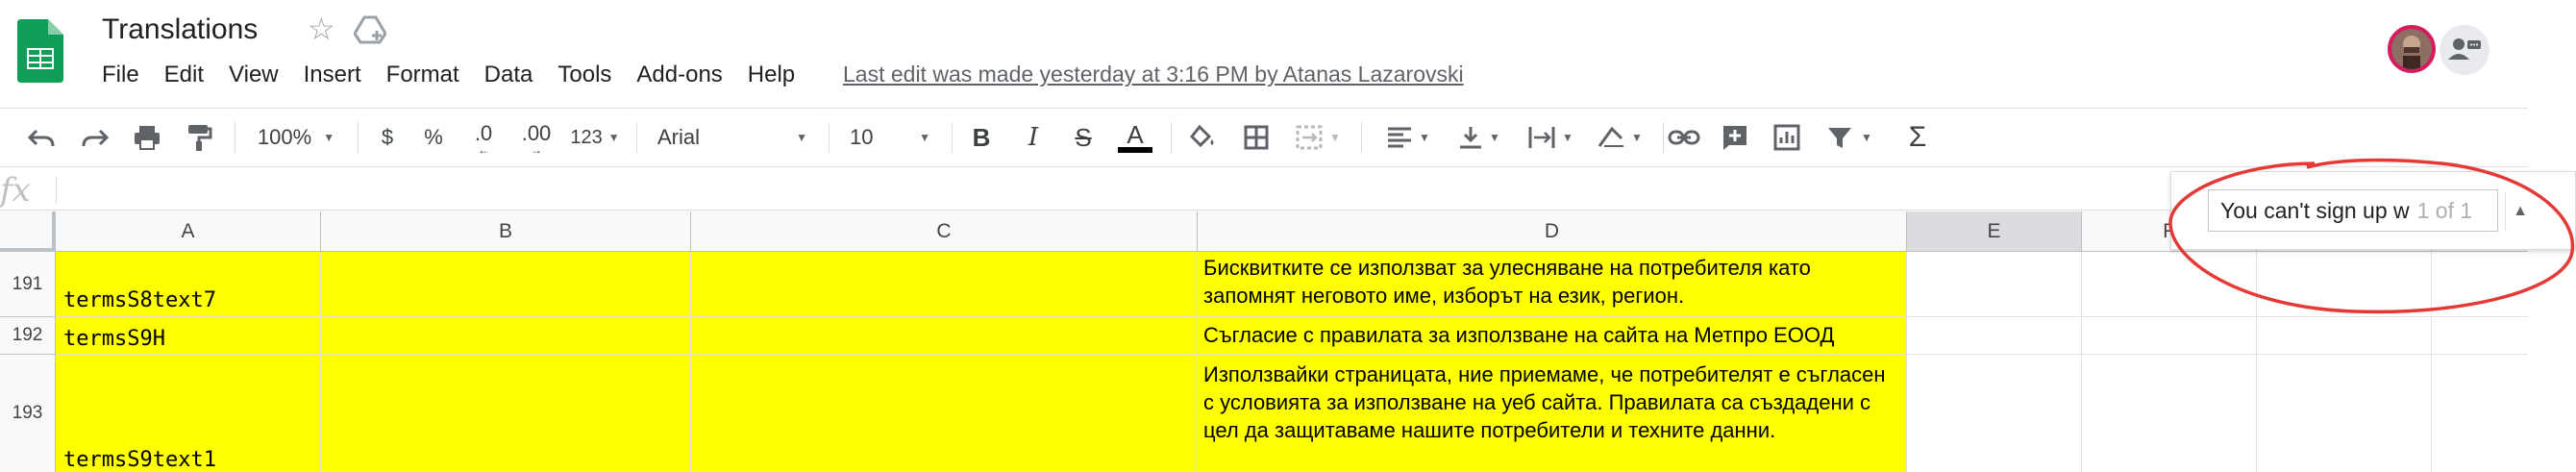 The width and height of the screenshot is (2576, 472). Describe the element at coordinates (733, 137) in the screenshot. I see `font-family-select: Arial ▼` at that location.